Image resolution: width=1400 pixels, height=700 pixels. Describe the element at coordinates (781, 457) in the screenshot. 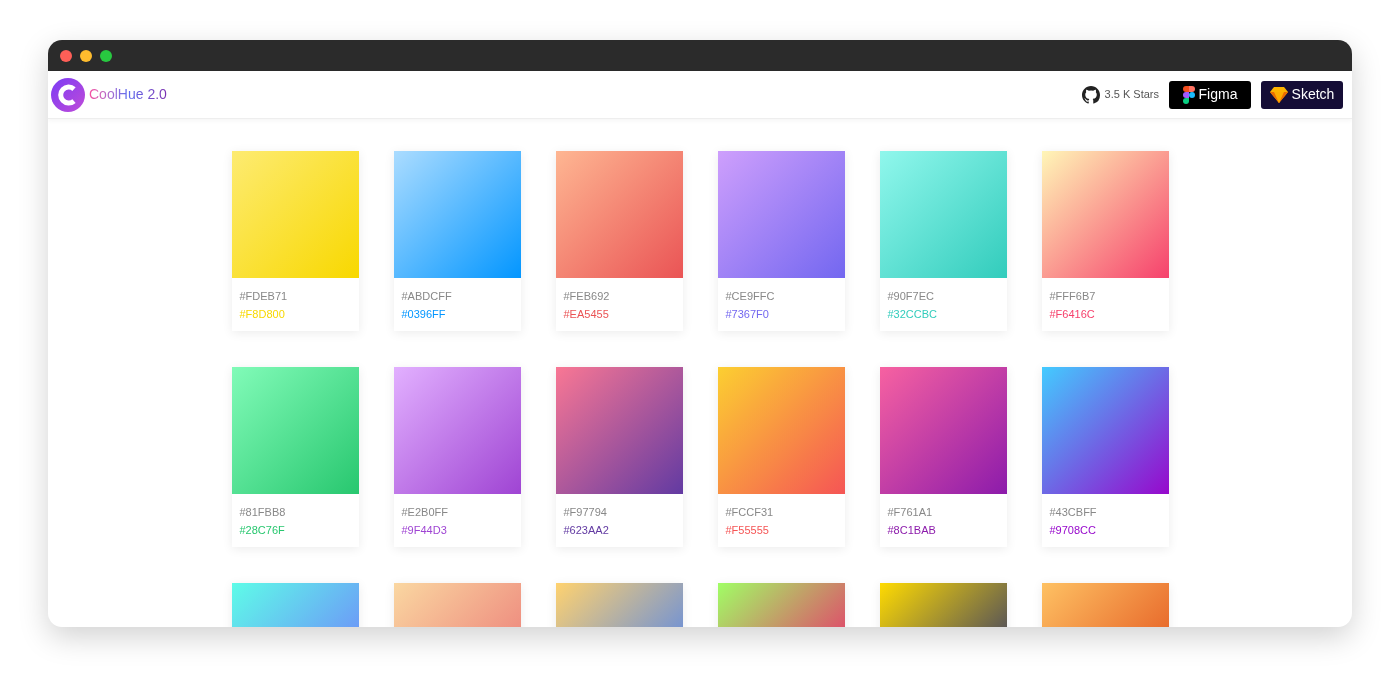

I see `gradient-card: #FCCF31 #F55555` at that location.